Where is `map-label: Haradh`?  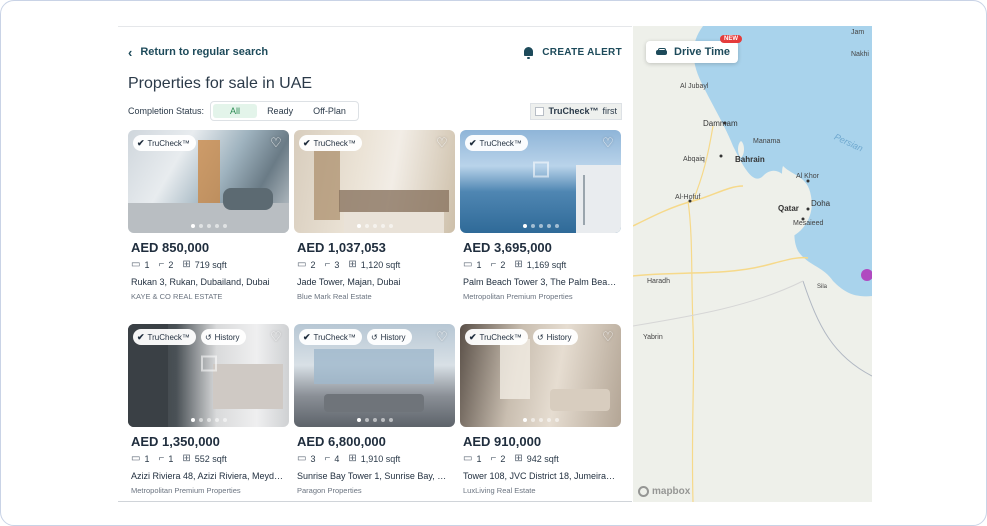 map-label: Haradh is located at coordinates (658, 281).